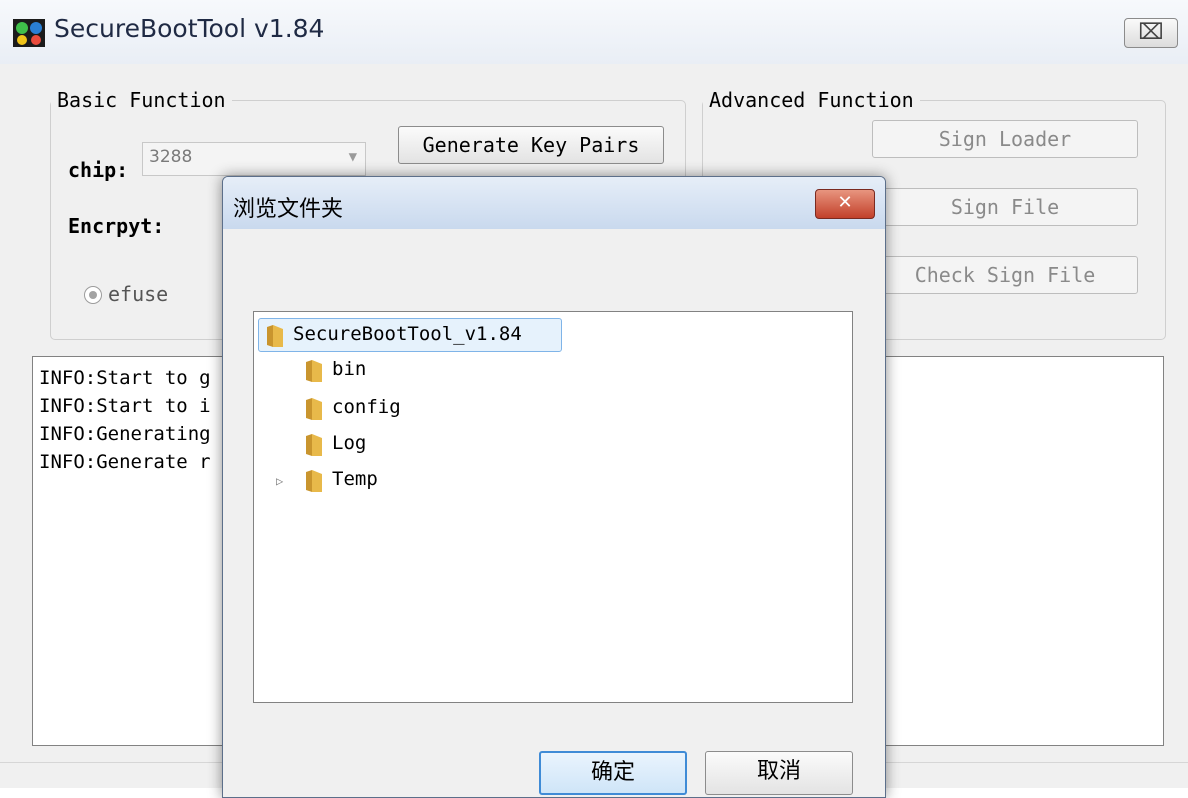 This screenshot has width=1188, height=798. What do you see at coordinates (1005, 139) in the screenshot?
I see `sign-loader-button: Sign Loader` at bounding box center [1005, 139].